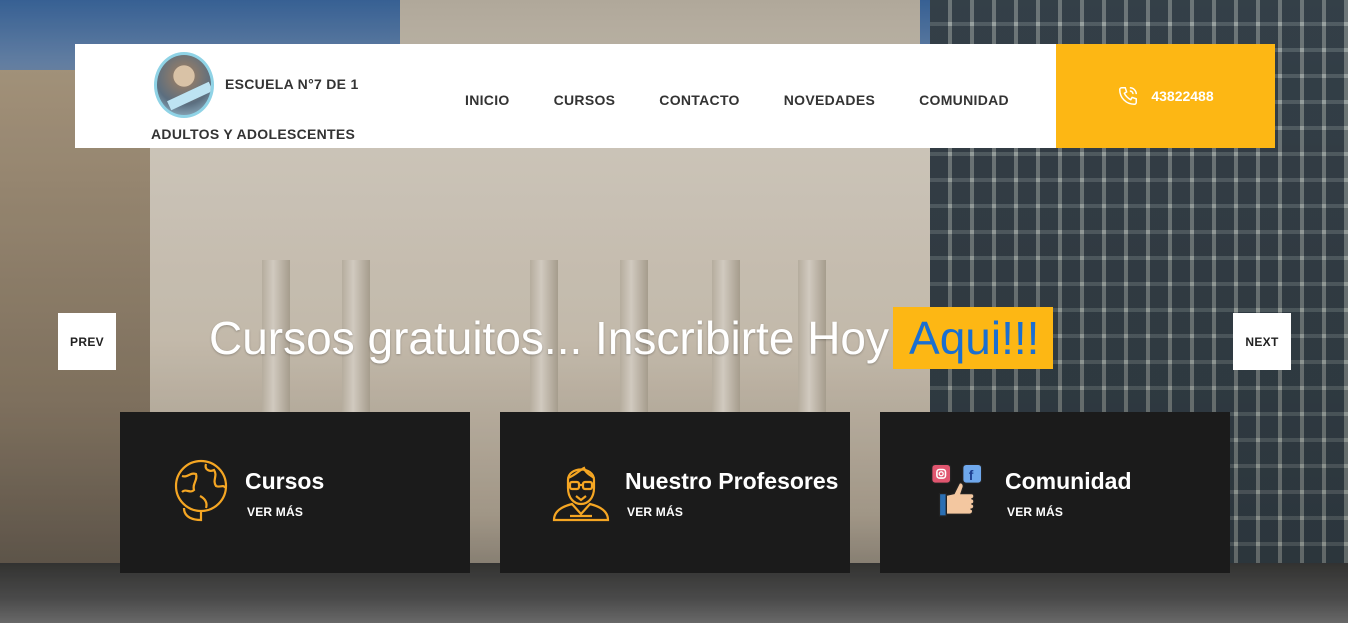  What do you see at coordinates (253, 134) in the screenshot?
I see `school-subtitle: ADULTOS Y ADOLESCENTES` at bounding box center [253, 134].